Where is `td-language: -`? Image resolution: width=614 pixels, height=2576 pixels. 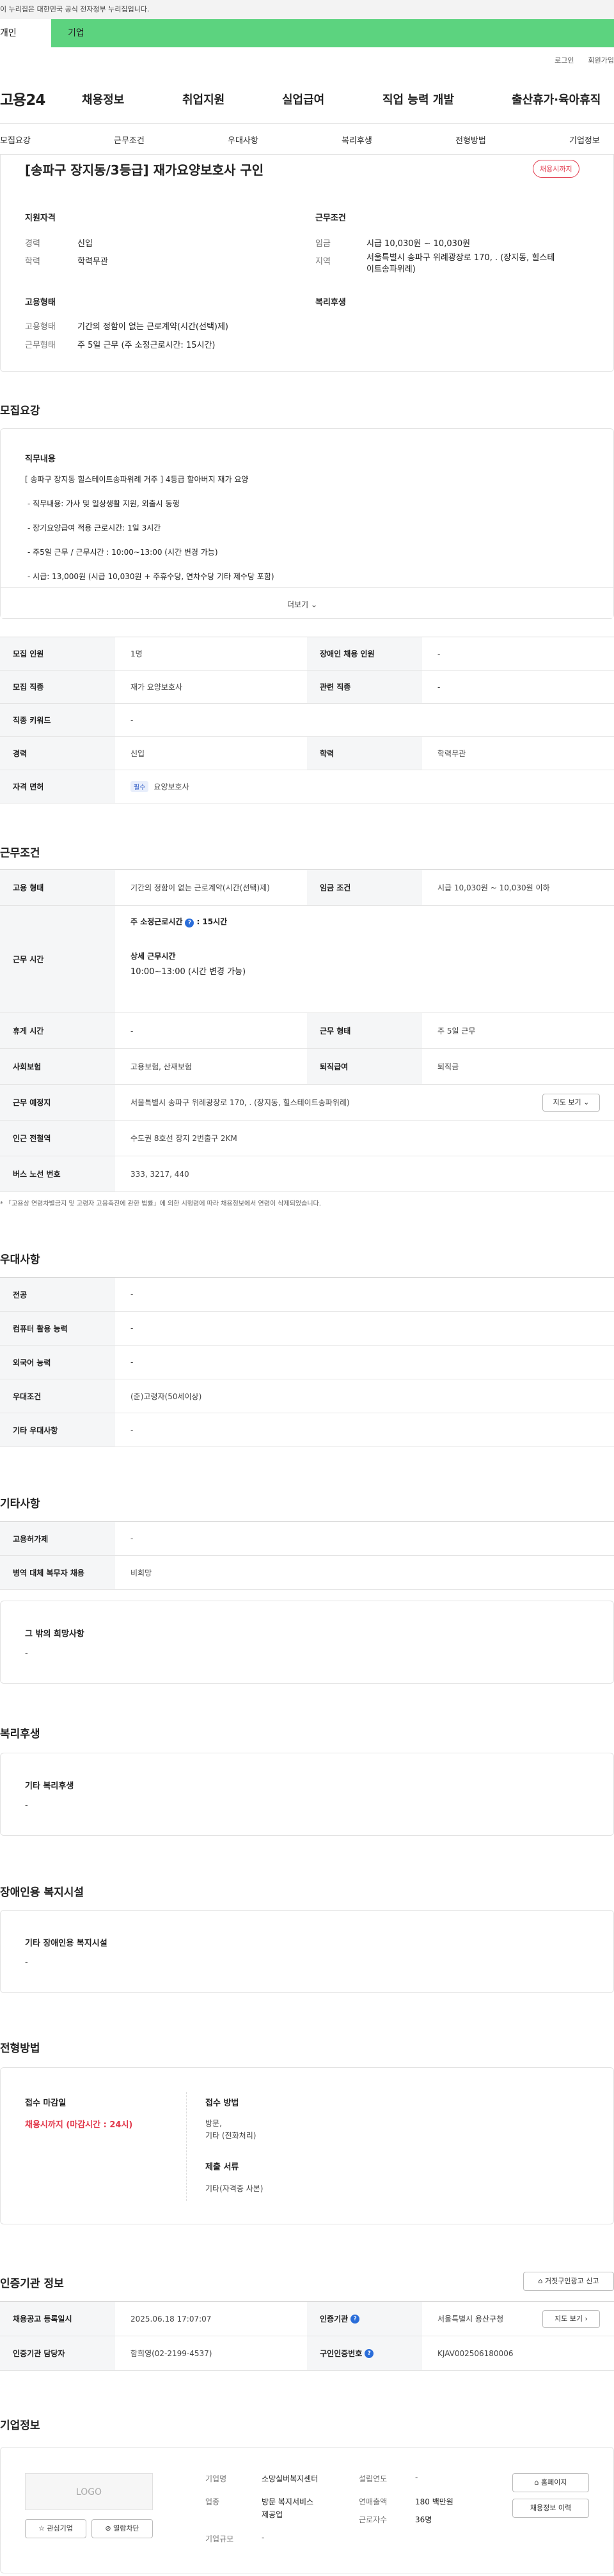
td-language: - is located at coordinates (132, 1362).